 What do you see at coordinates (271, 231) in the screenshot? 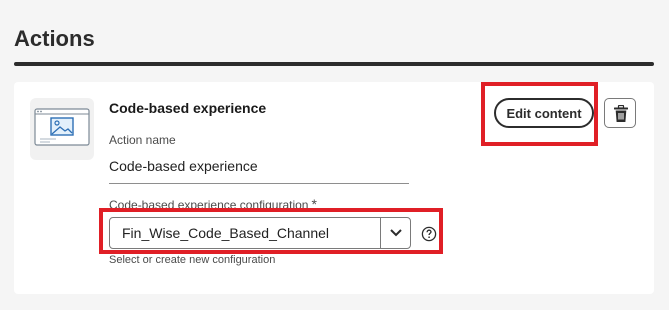
I see `highlight-box-configuration` at bounding box center [271, 231].